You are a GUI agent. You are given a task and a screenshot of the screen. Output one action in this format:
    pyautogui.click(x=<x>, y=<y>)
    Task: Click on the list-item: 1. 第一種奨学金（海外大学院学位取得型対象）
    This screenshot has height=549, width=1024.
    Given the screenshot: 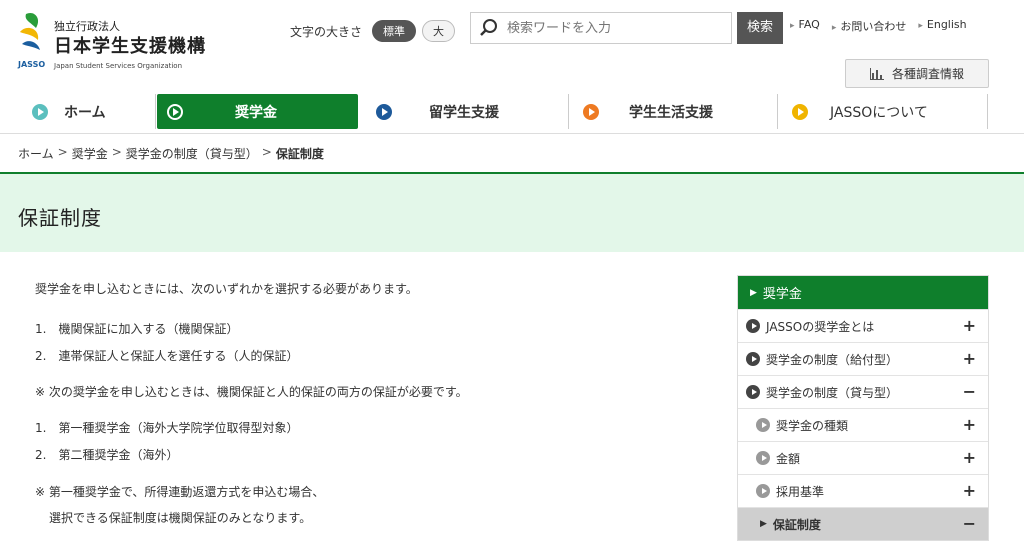 What is the action you would take?
    pyautogui.click(x=167, y=428)
    